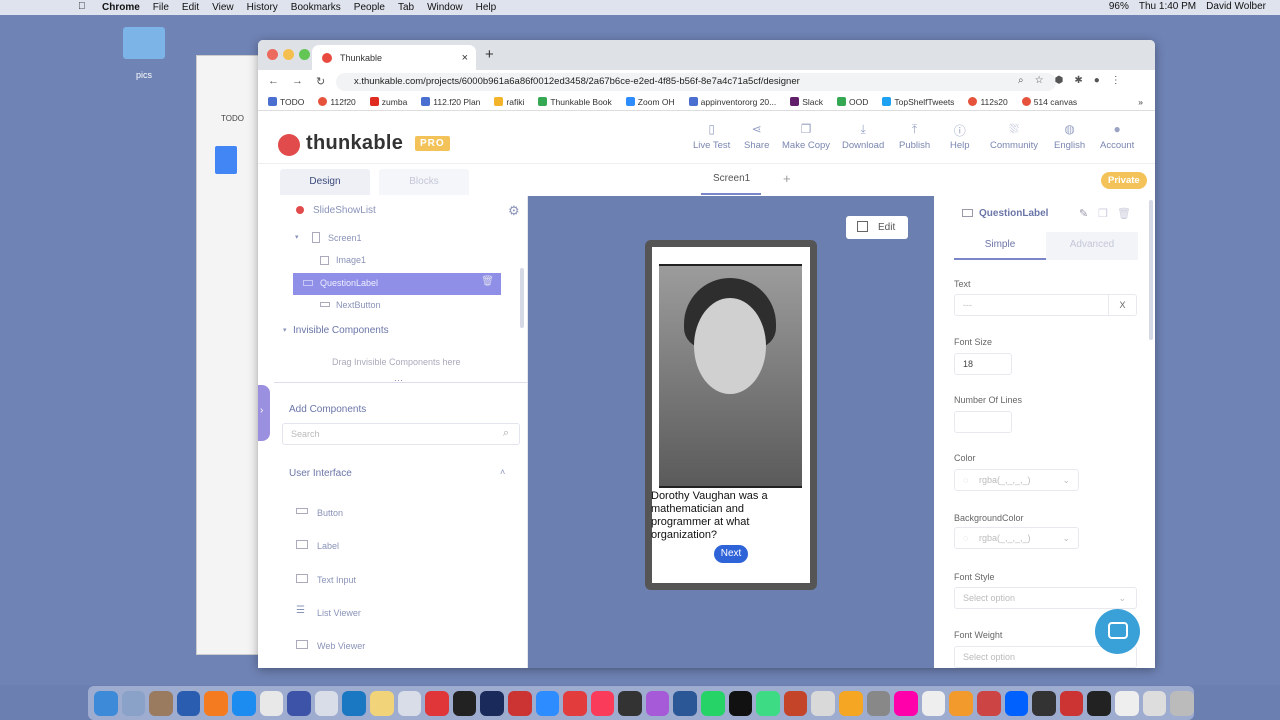 Image resolution: width=1280 pixels, height=720 pixels. Describe the element at coordinates (450, 102) in the screenshot. I see `bookmark-item: 112.f20 Plan` at that location.